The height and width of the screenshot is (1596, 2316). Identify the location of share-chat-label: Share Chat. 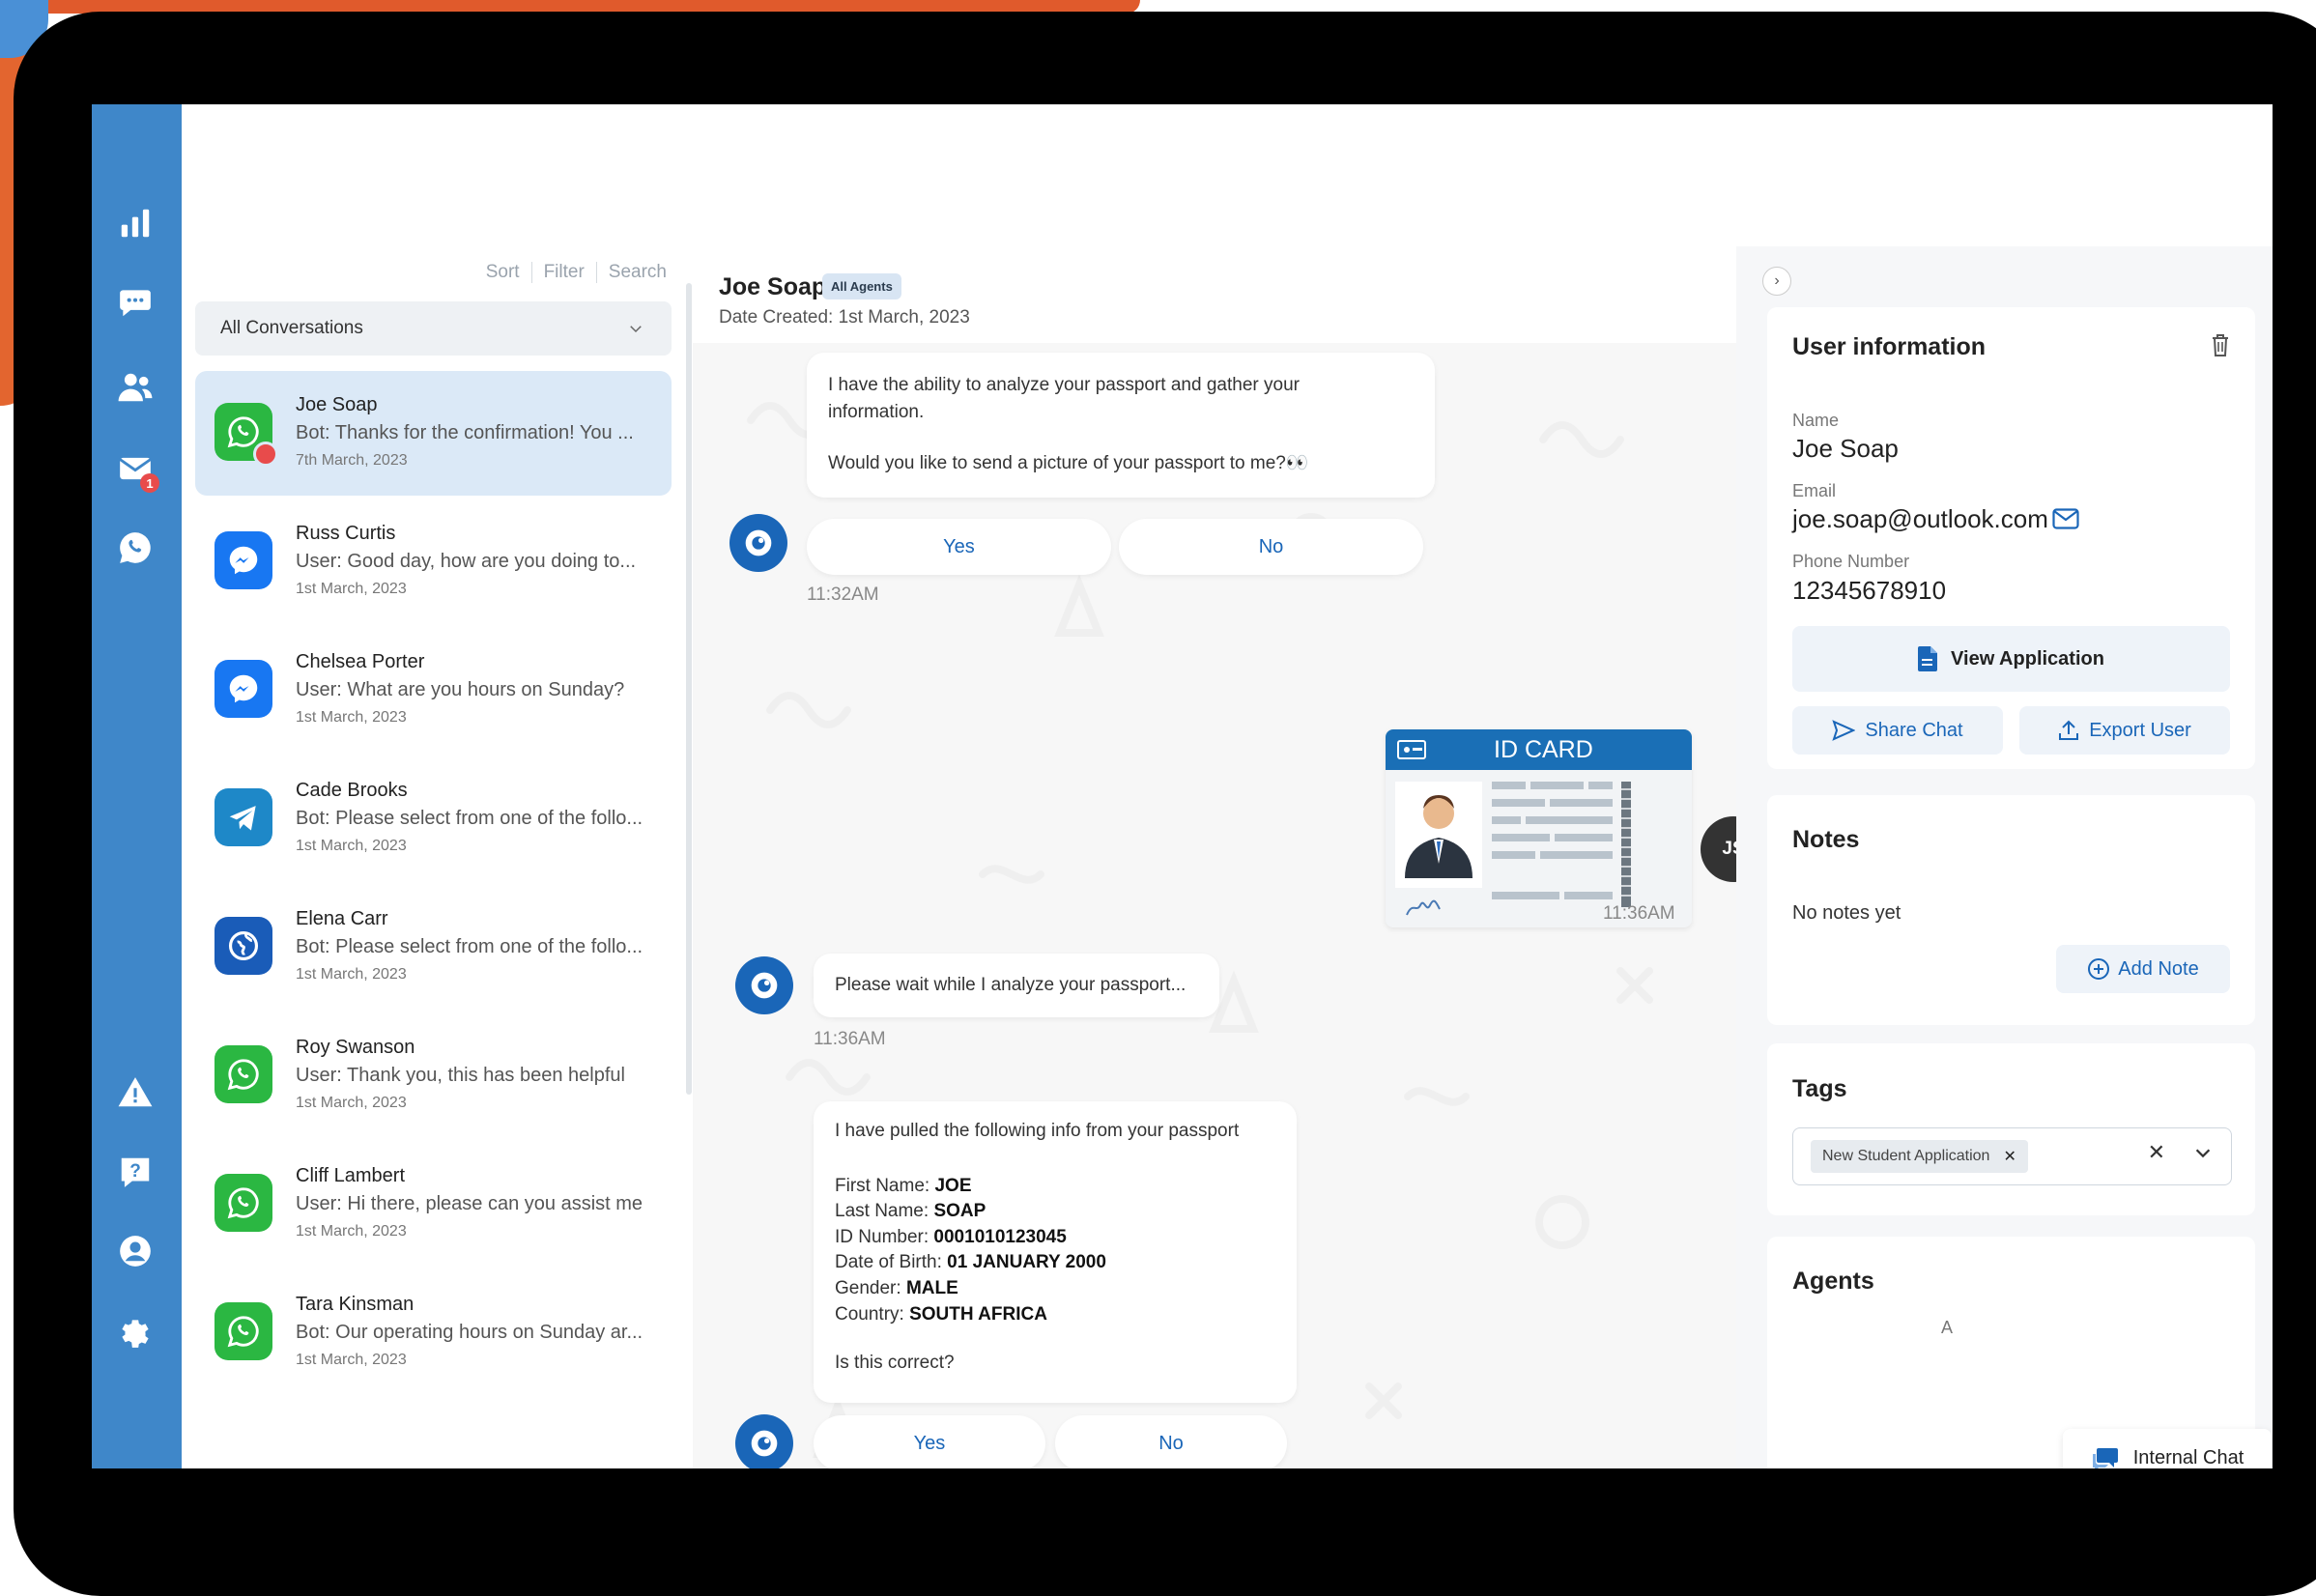
(1914, 730).